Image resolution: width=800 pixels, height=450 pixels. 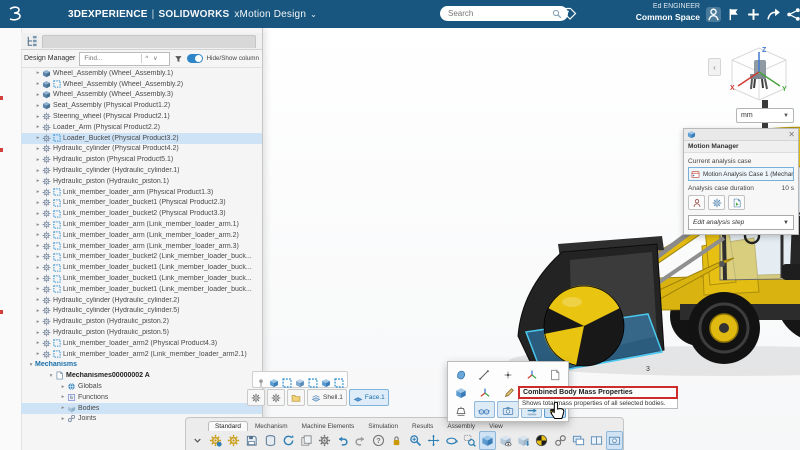 What do you see at coordinates (765, 115) in the screenshot?
I see `units-dropdown: mm ▼` at bounding box center [765, 115].